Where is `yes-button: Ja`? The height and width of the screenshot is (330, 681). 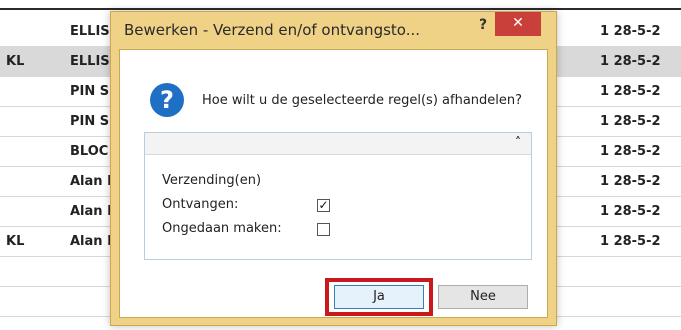 yes-button: Ja is located at coordinates (379, 297).